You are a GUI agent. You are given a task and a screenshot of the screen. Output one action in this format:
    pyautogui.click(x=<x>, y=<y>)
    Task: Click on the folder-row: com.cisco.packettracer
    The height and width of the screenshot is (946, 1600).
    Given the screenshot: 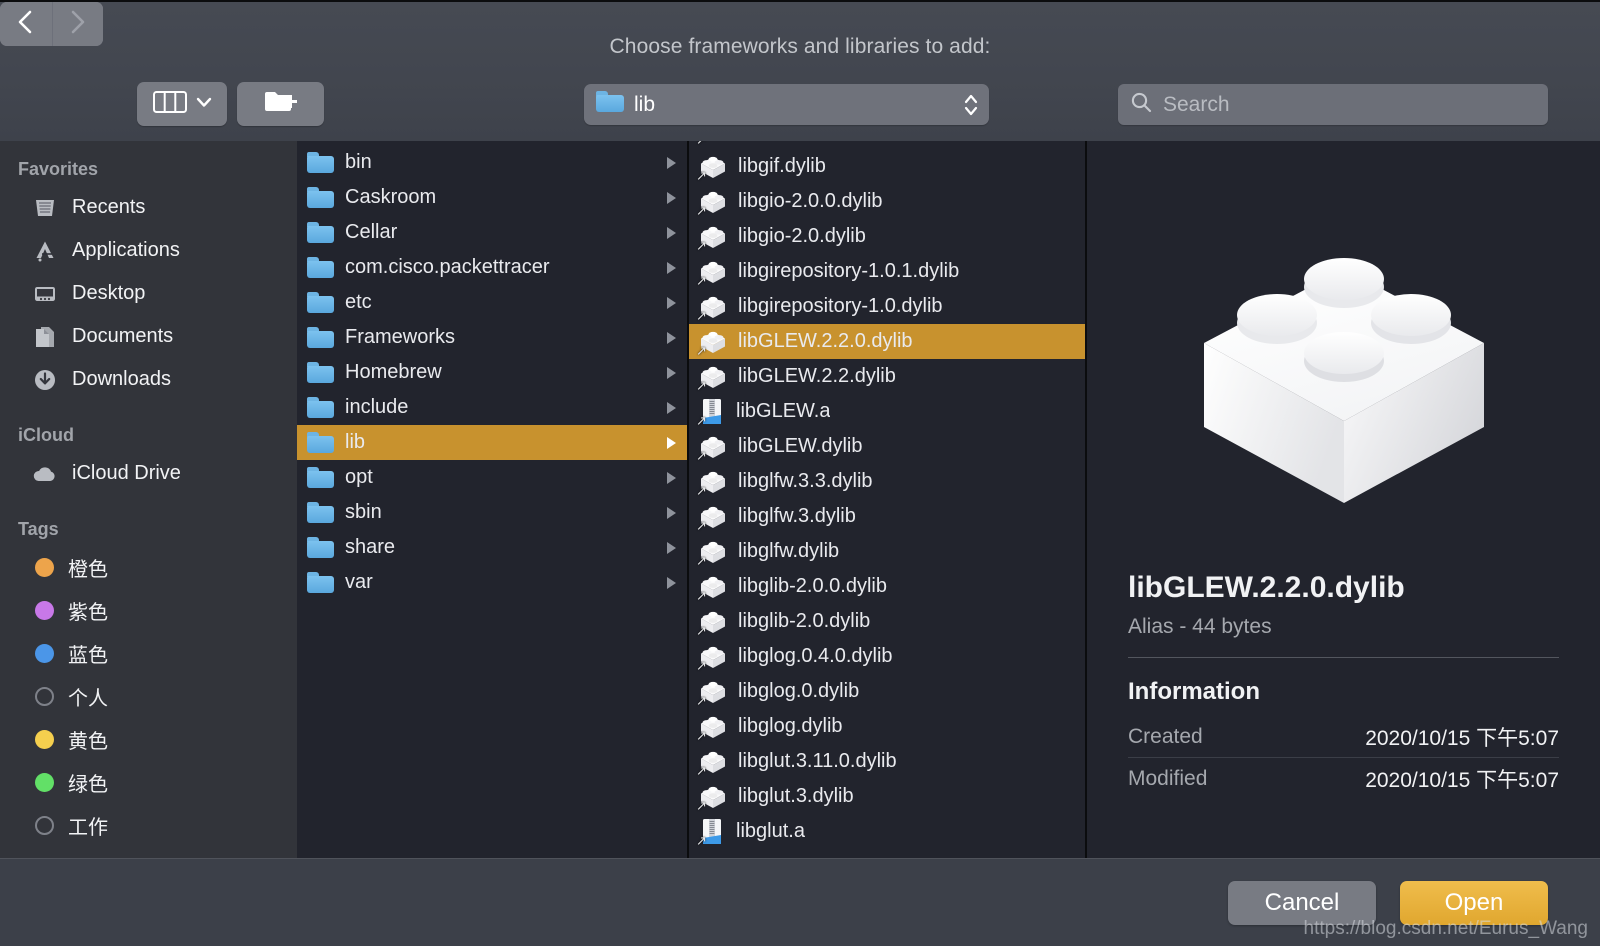 What is the action you would take?
    pyautogui.click(x=492, y=267)
    